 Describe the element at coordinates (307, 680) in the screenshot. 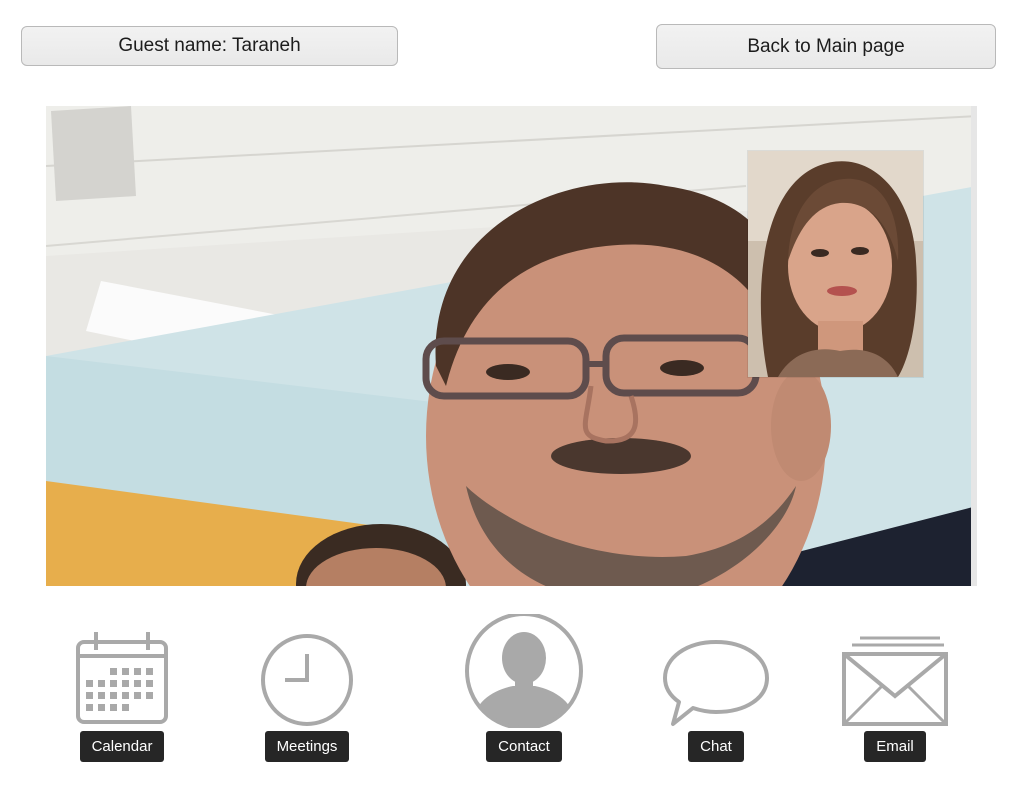

I see `clock-icon` at that location.